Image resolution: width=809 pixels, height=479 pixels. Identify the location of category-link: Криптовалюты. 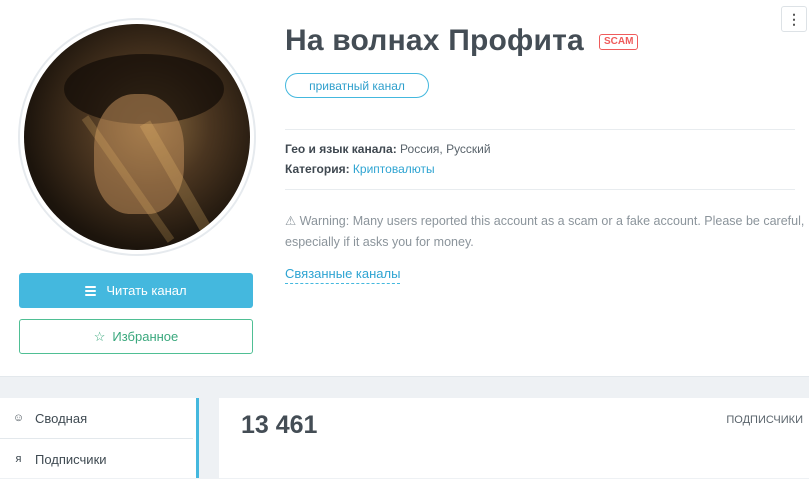
(394, 169).